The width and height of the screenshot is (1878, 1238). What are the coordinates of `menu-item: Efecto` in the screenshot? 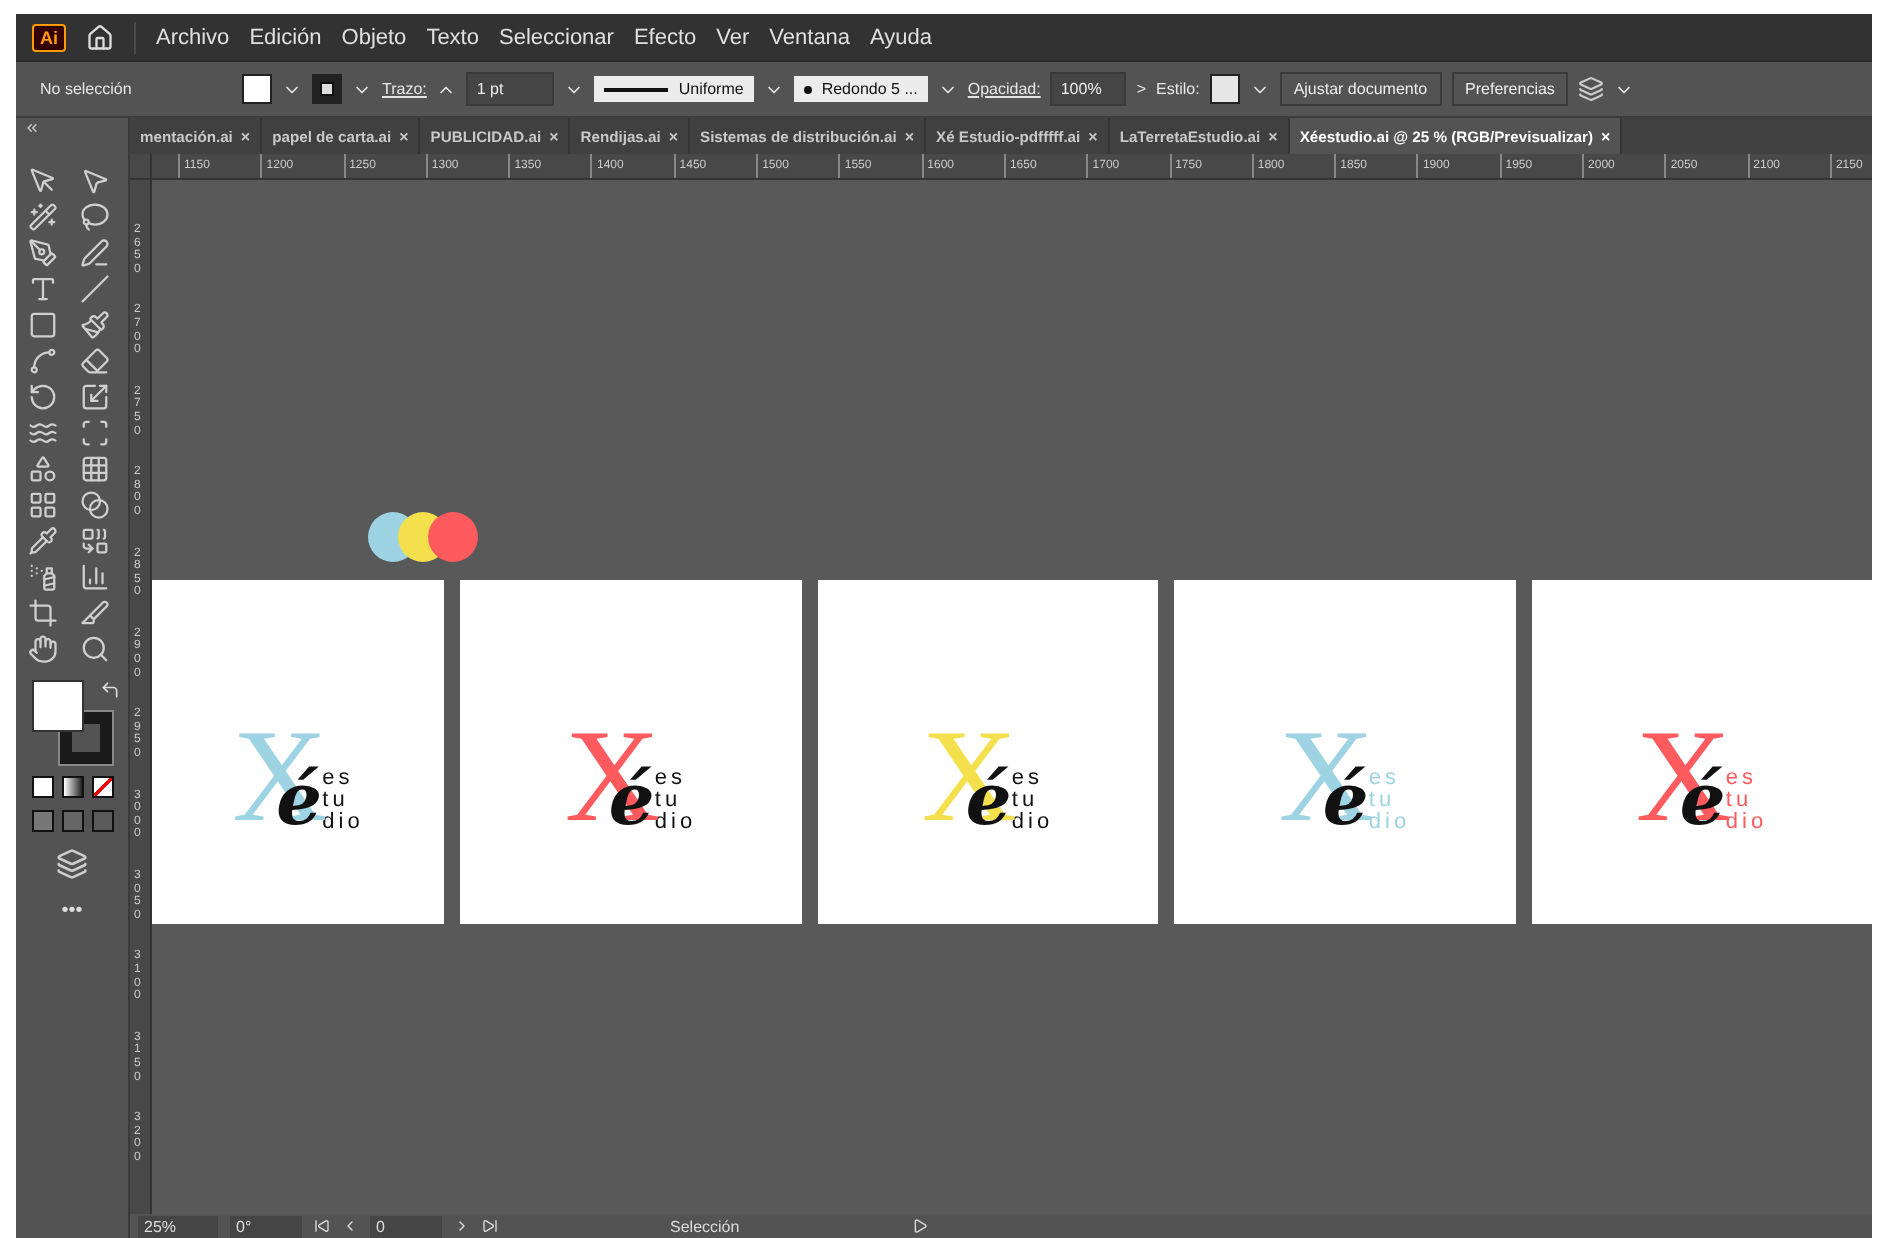 It's located at (665, 37).